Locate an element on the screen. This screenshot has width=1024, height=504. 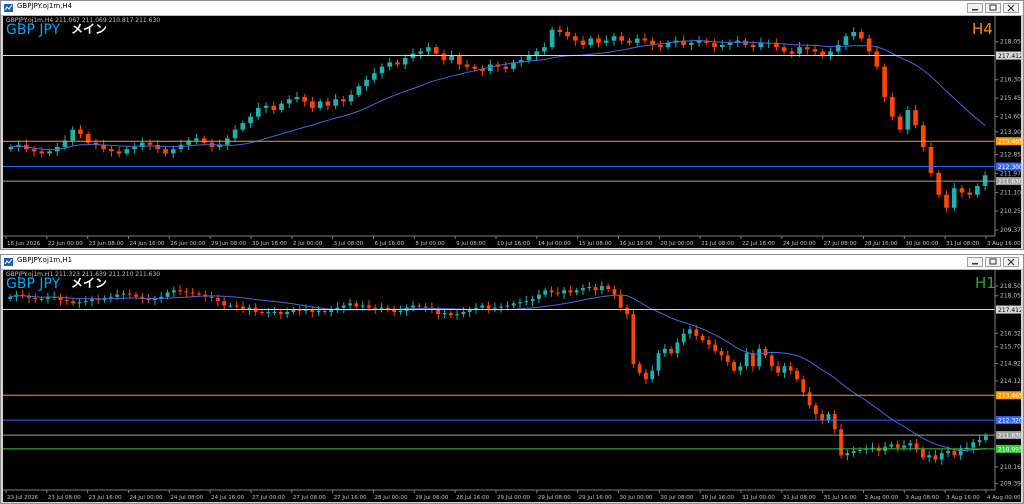
time-tick-label: 23 Jun 08:00 is located at coordinates (106, 244).